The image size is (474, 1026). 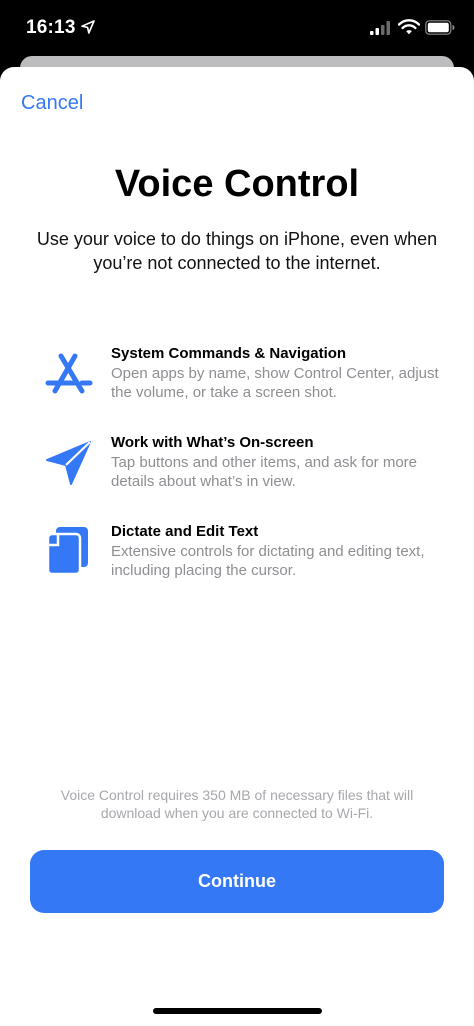 What do you see at coordinates (229, 353) in the screenshot?
I see `feature-title: System Commands & Navigation` at bounding box center [229, 353].